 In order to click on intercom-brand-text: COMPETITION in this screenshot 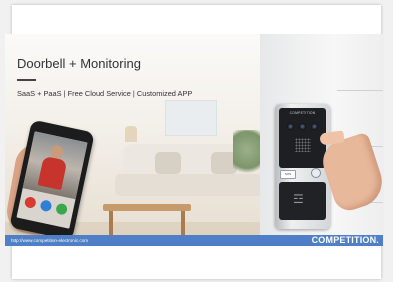, I will do `click(302, 113)`.